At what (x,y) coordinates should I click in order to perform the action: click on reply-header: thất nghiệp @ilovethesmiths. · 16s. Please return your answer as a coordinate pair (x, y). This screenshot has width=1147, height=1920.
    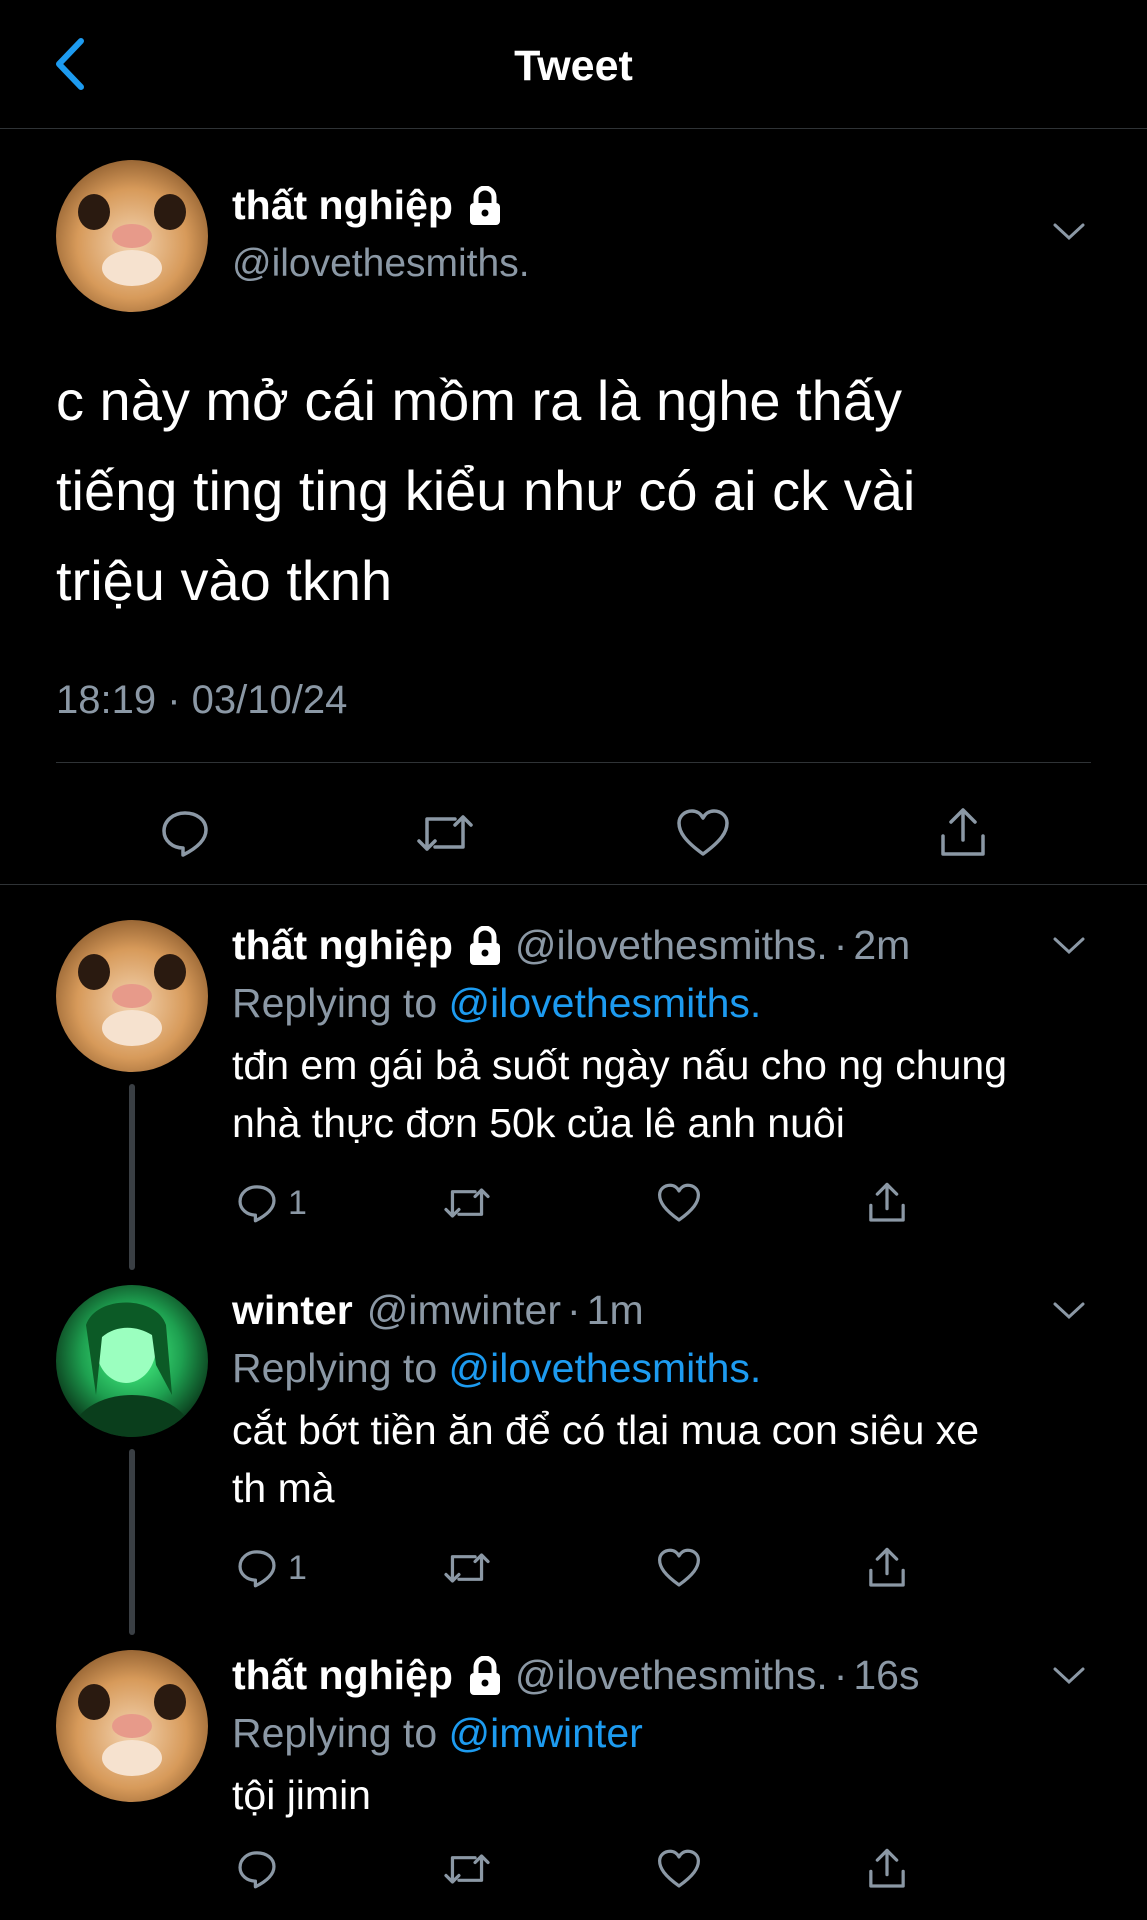
    Looking at the image, I should click on (575, 1675).